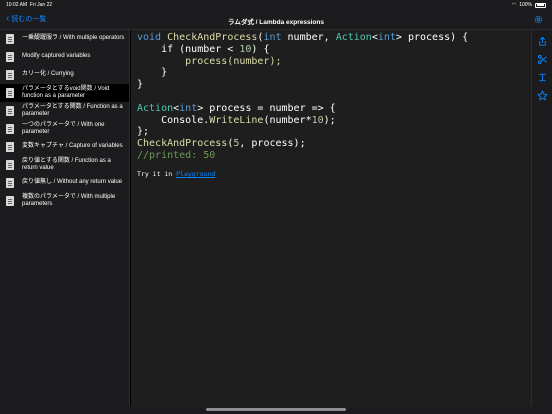  I want to click on sidebar-item-function-as-return-value: 戻り値とする関数 / Function as a return value, so click(64, 165).